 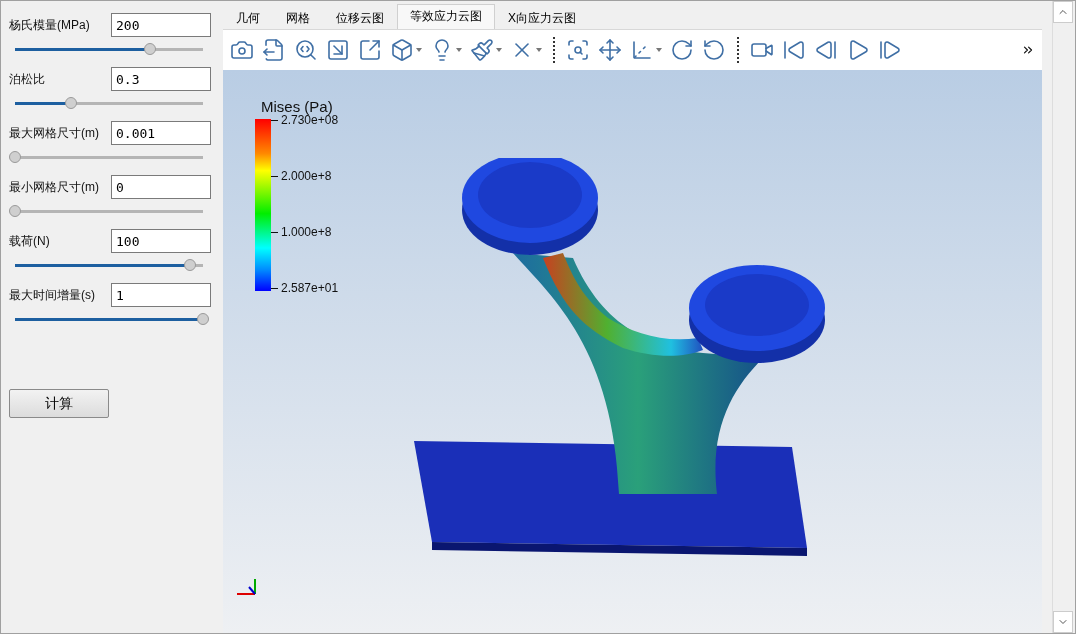 I want to click on search-icon, so click(x=306, y=50).